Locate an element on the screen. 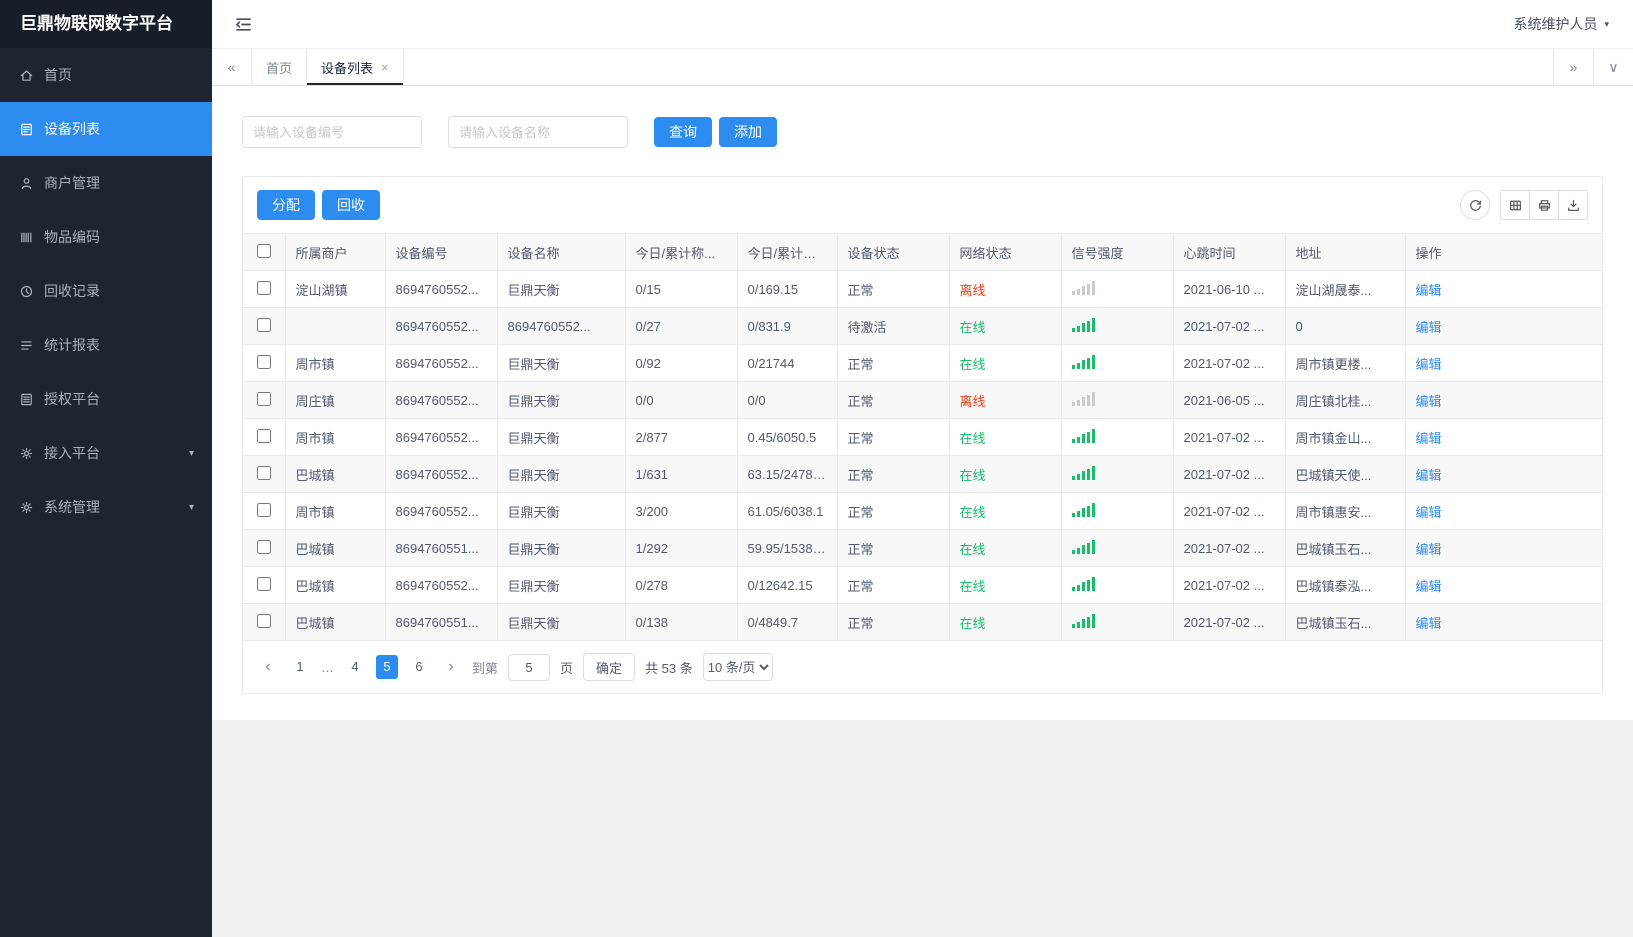 The image size is (1633, 937). cell-merchant: 周市镇 is located at coordinates (335, 363).